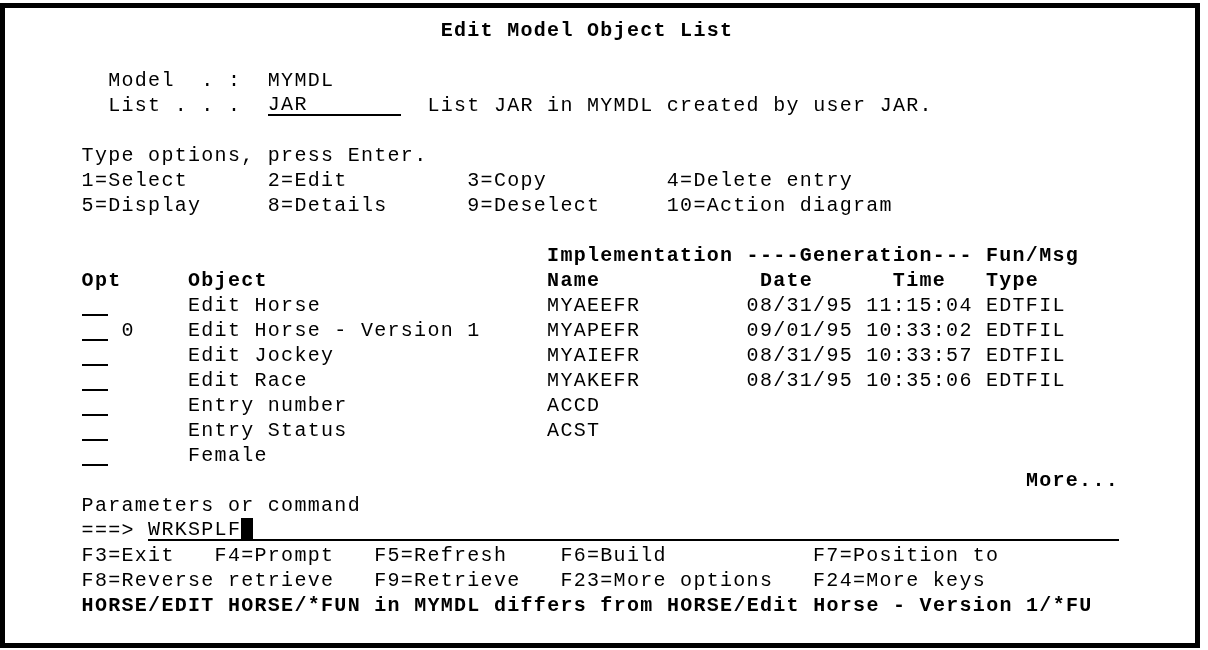 The width and height of the screenshot is (1208, 650). Describe the element at coordinates (301, 80) in the screenshot. I see `field-value: MYMDL` at that location.